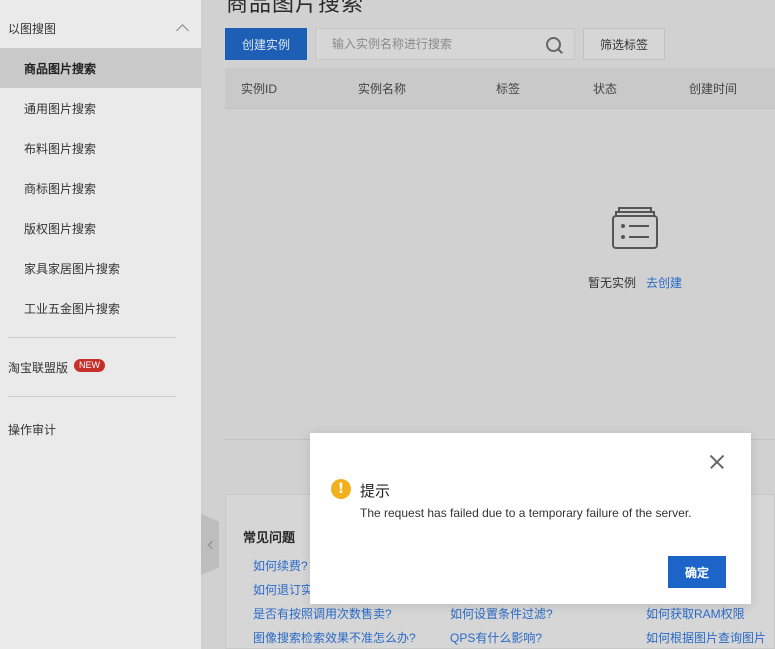 The width and height of the screenshot is (775, 649). I want to click on empty-state-text: 暂无实例, so click(612, 283).